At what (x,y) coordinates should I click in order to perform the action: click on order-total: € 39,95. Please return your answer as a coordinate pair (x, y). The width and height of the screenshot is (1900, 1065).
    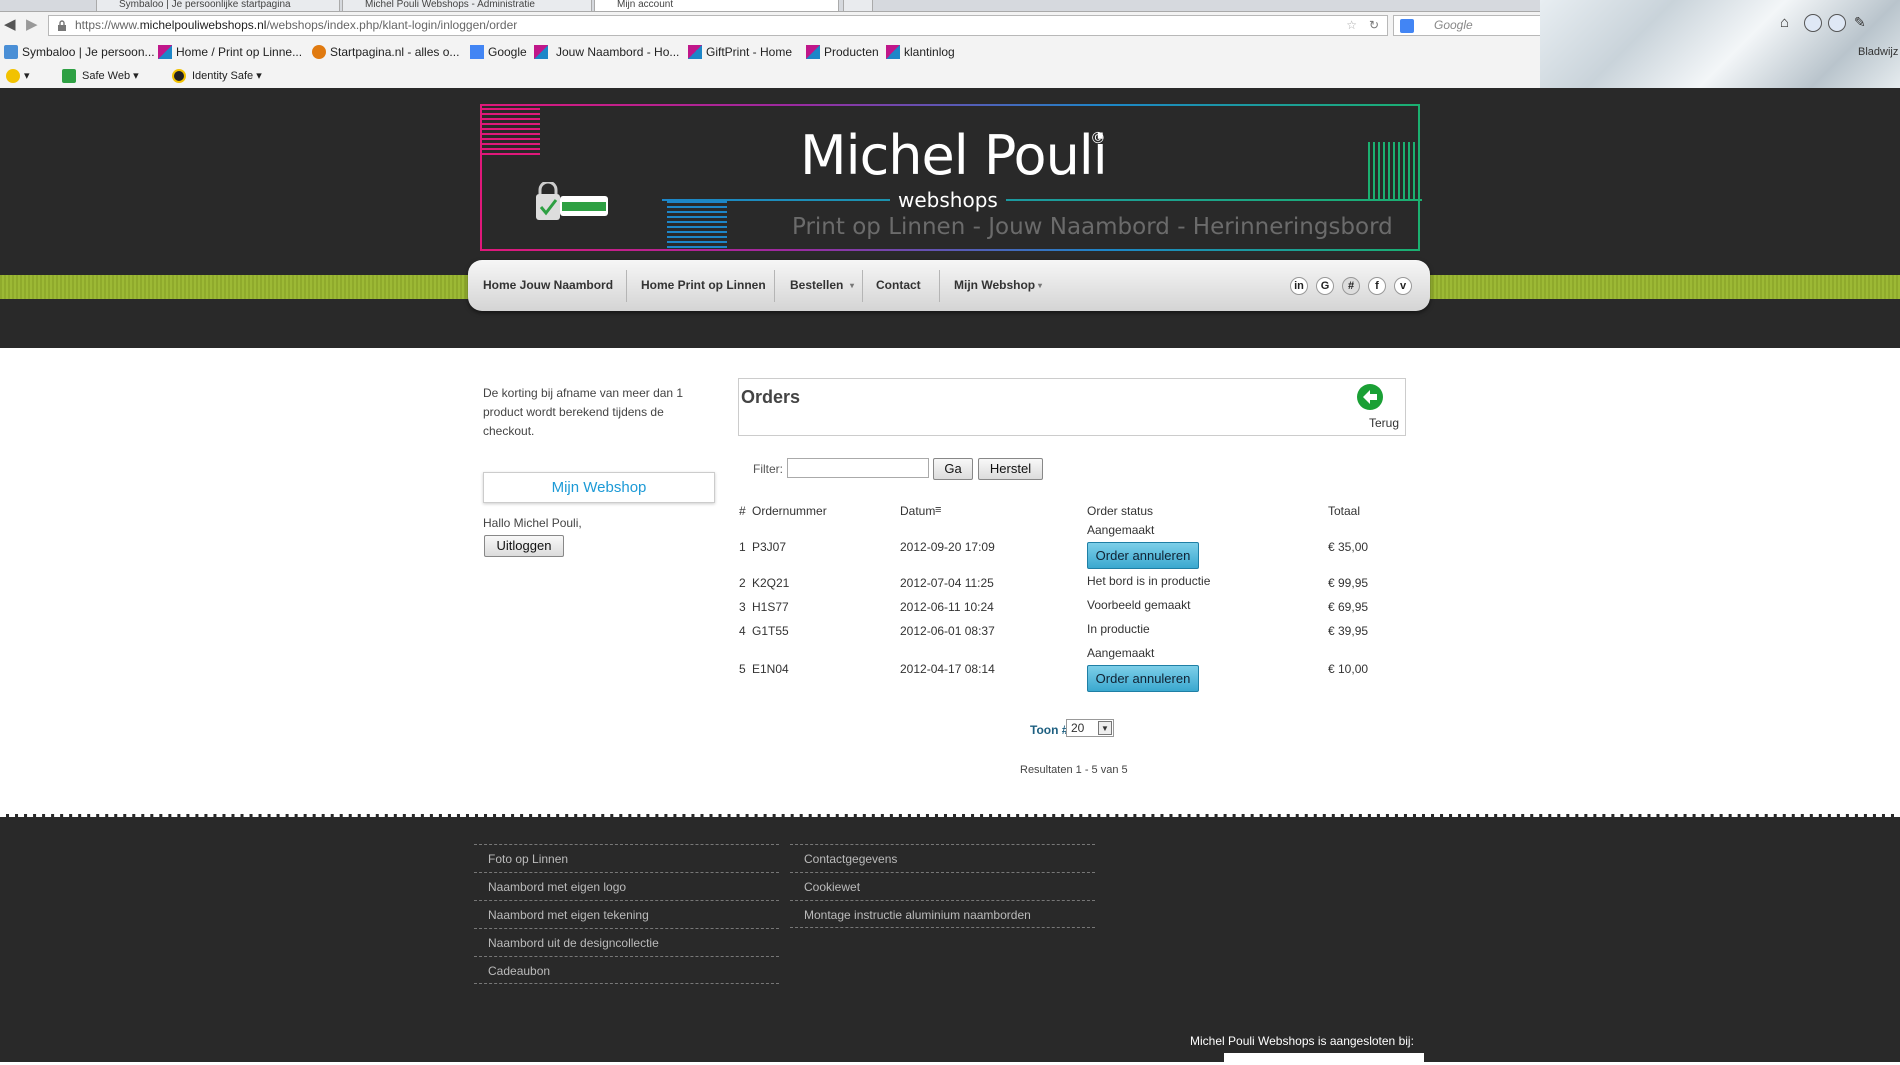
    Looking at the image, I should click on (1348, 631).